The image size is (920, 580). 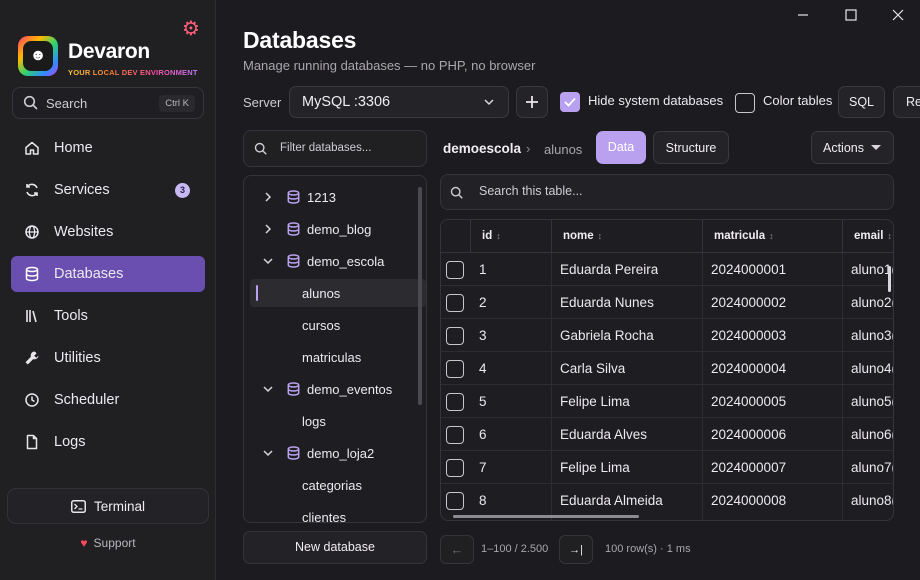 I want to click on tree-db-node: 1213, so click(x=332, y=197).